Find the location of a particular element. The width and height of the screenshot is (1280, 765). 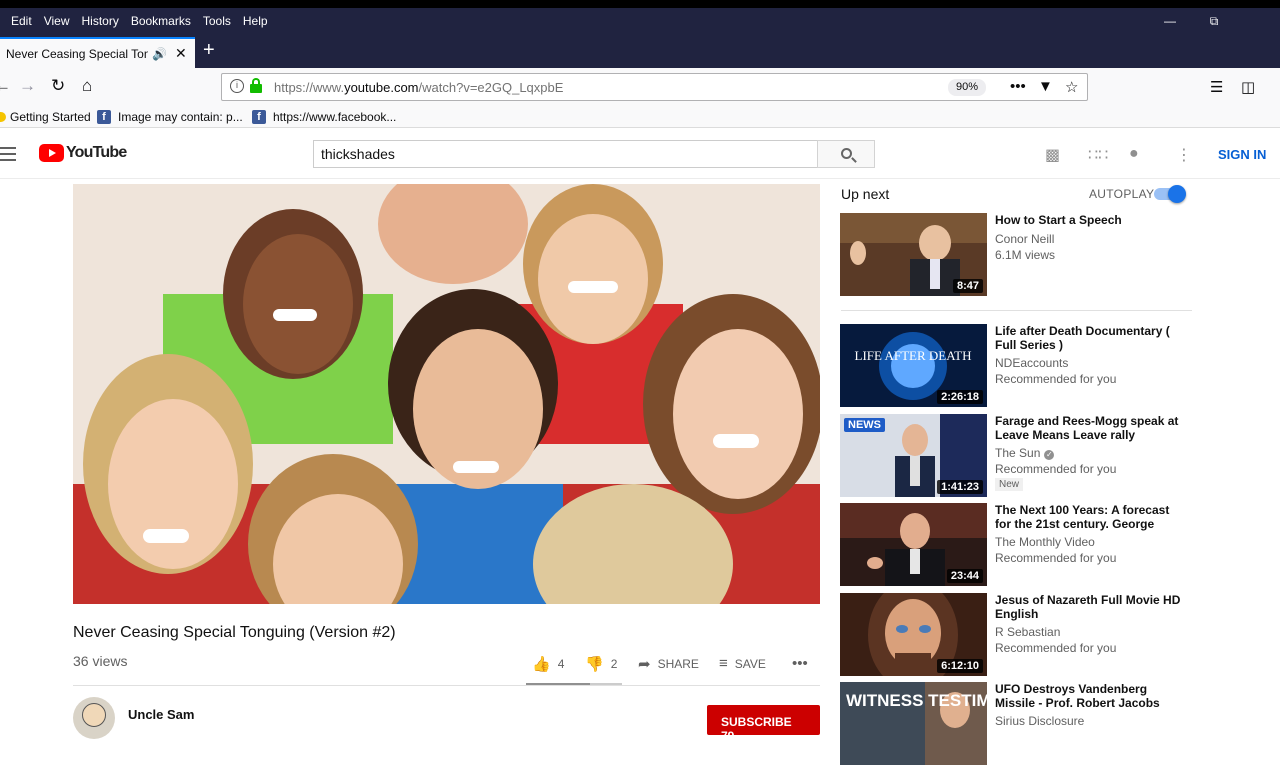

lock-icon is located at coordinates (256, 85).